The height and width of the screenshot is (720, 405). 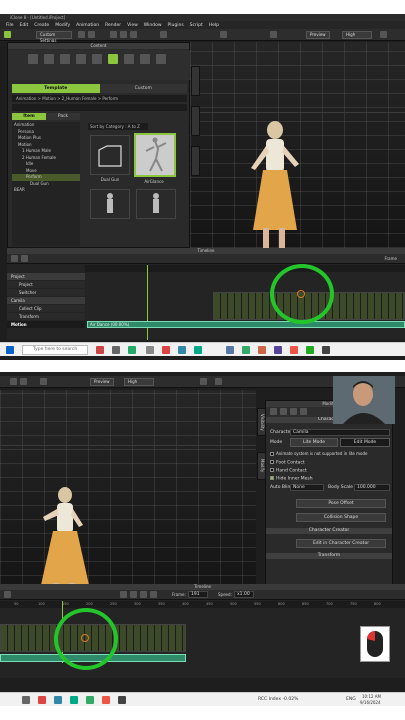 What do you see at coordinates (341, 503) in the screenshot?
I see `pose-offset-button: Pose Offset` at bounding box center [341, 503].